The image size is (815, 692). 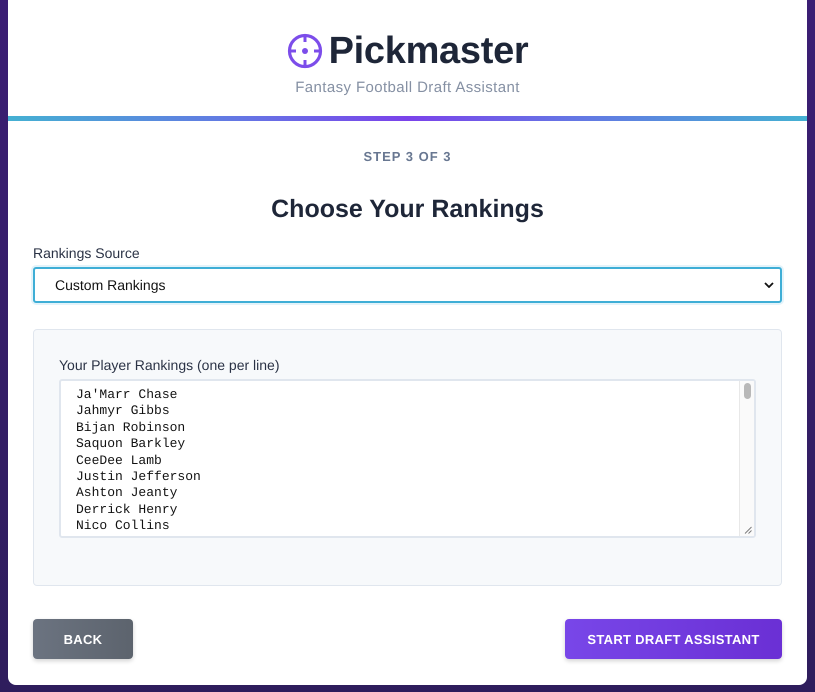 I want to click on player-name: Justin Jefferson, so click(x=138, y=477).